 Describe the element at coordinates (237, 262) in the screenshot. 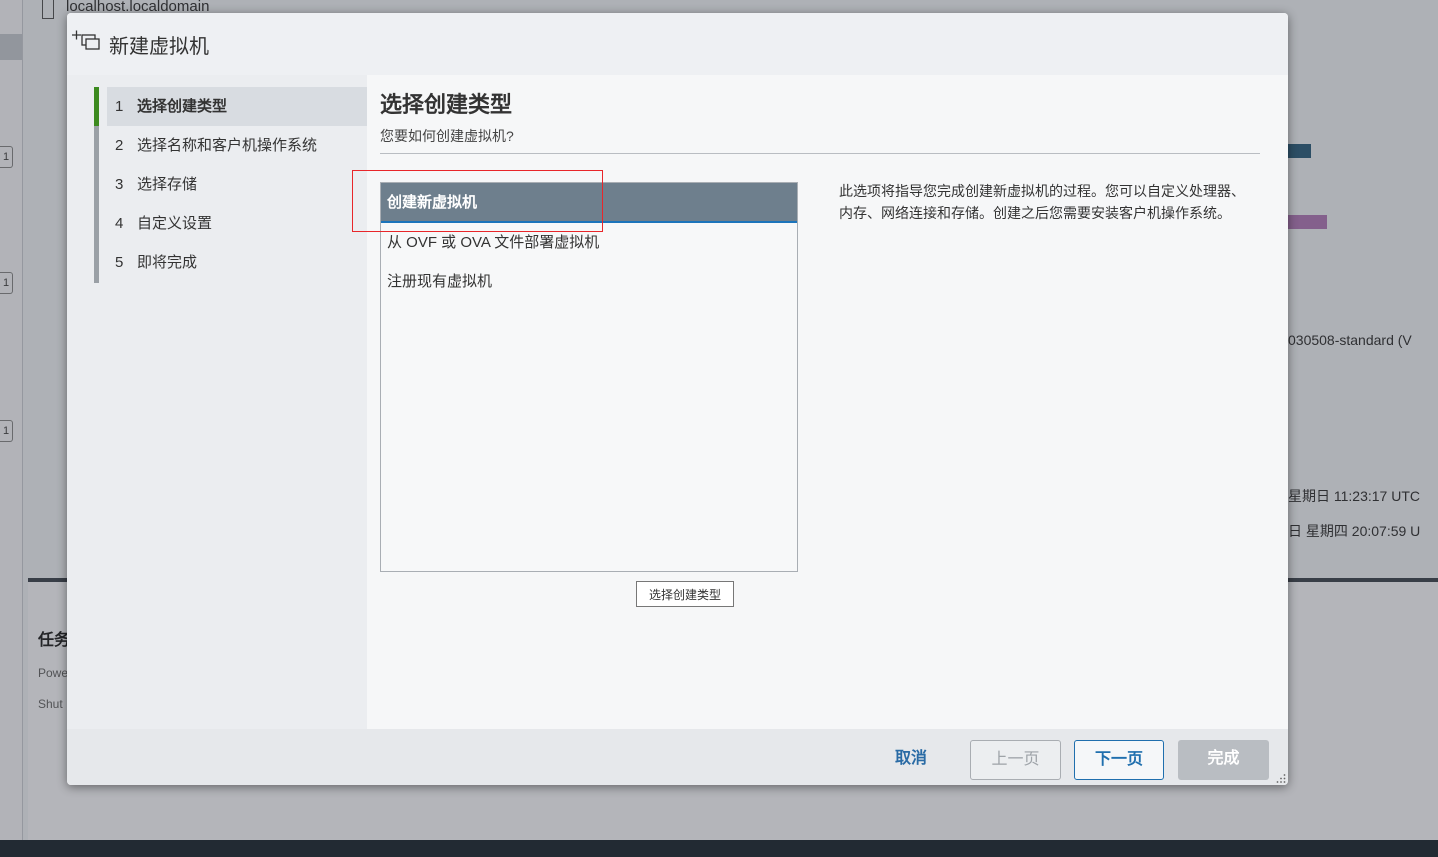

I see `step-ready-to-complete: 5 即将完成` at that location.